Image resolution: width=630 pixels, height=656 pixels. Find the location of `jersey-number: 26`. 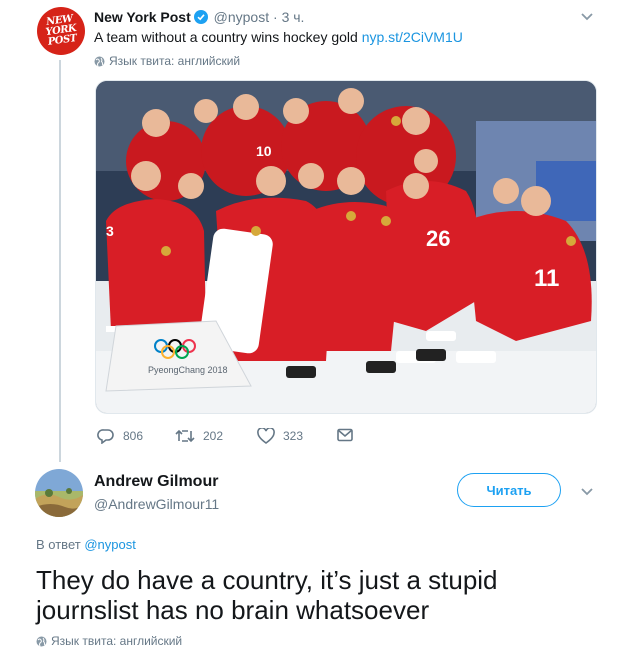

jersey-number: 26 is located at coordinates (438, 238).